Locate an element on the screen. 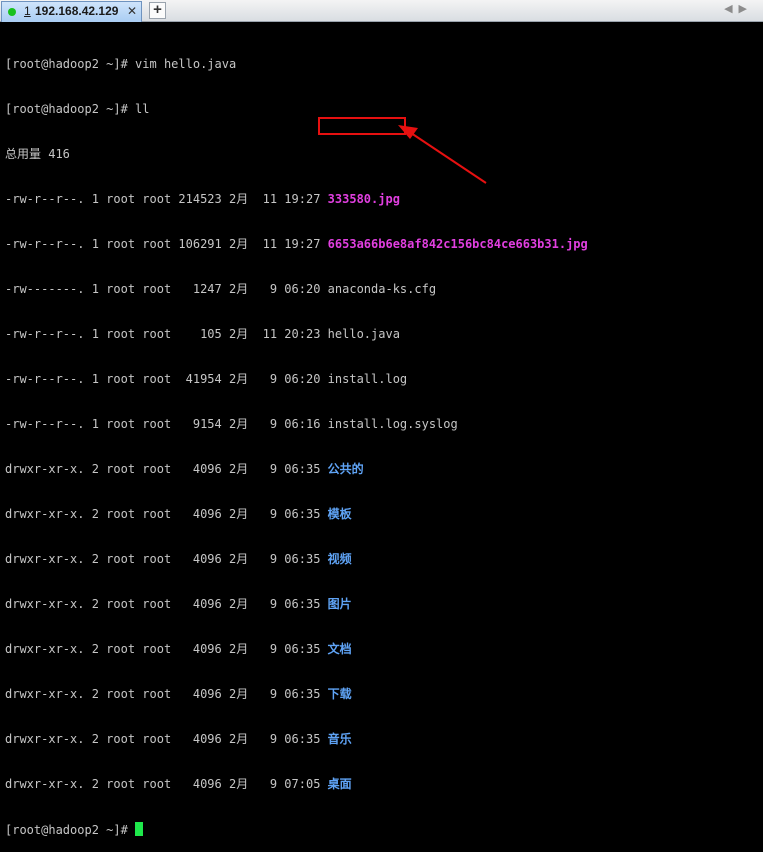 The height and width of the screenshot is (852, 763). file-name: anaconda-ks.cfg is located at coordinates (382, 289).